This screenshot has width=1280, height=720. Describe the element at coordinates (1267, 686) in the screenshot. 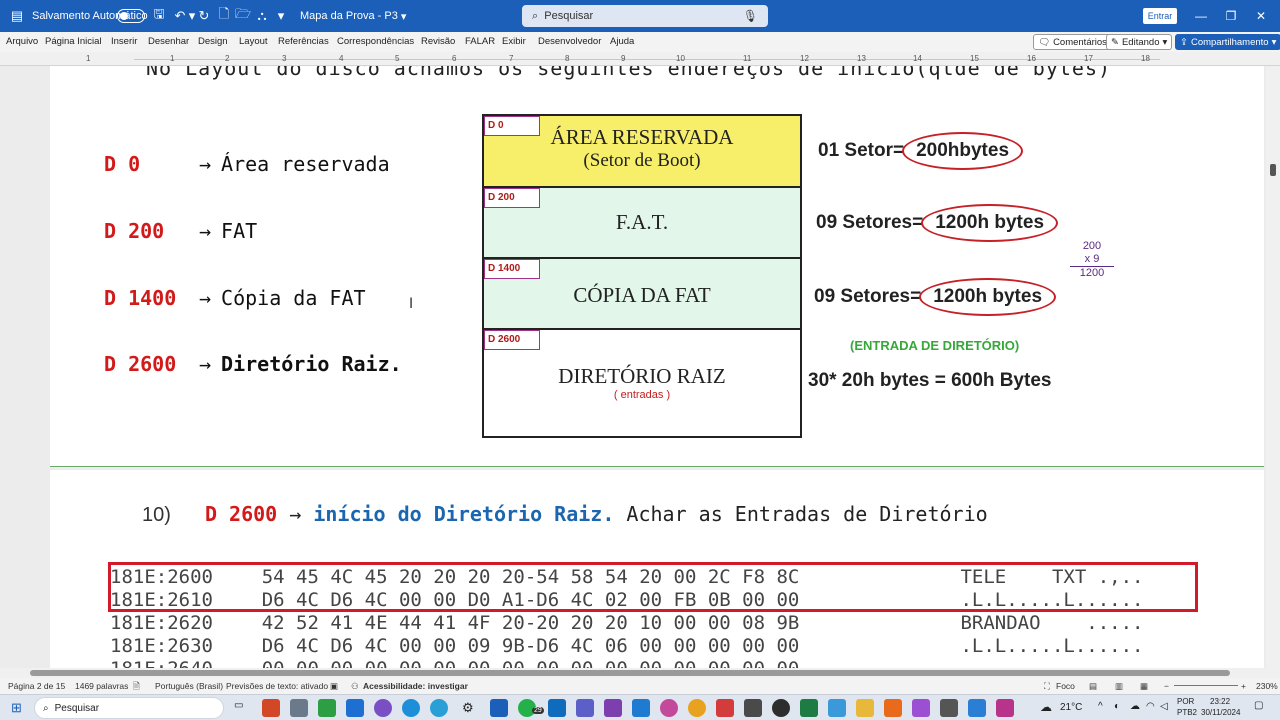

I see `zoom-level: 230%` at that location.